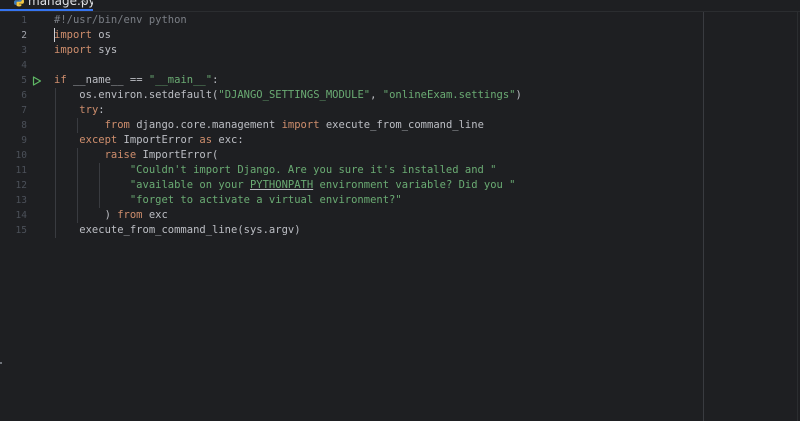  I want to click on line-number: 3, so click(24, 50).